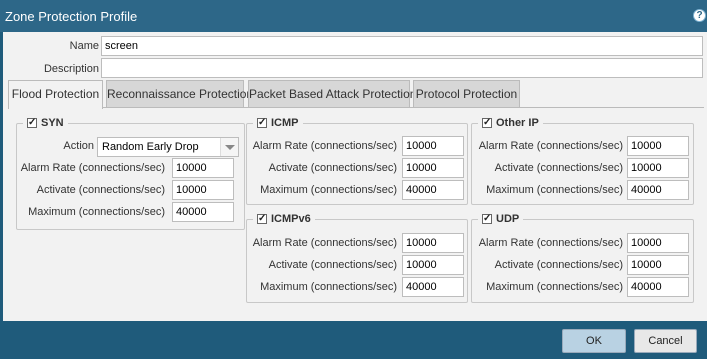 This screenshot has width=707, height=359. What do you see at coordinates (550, 146) in the screenshot?
I see `other-ip-alarm-rate-label: Alarm Rate (connections/sec)` at bounding box center [550, 146].